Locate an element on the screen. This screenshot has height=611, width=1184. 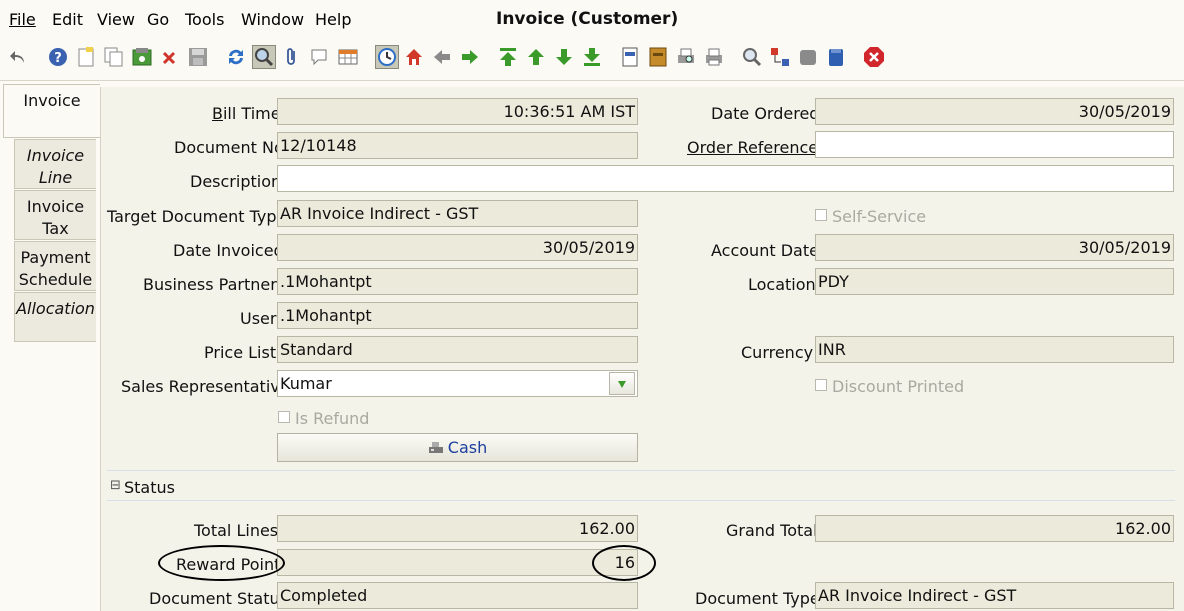
attachment-icon is located at coordinates (292, 57).